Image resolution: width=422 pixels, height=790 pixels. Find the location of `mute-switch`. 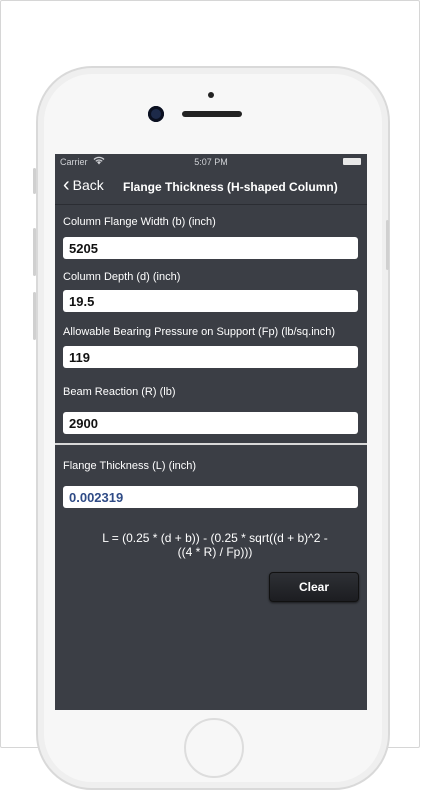

mute-switch is located at coordinates (34, 181).